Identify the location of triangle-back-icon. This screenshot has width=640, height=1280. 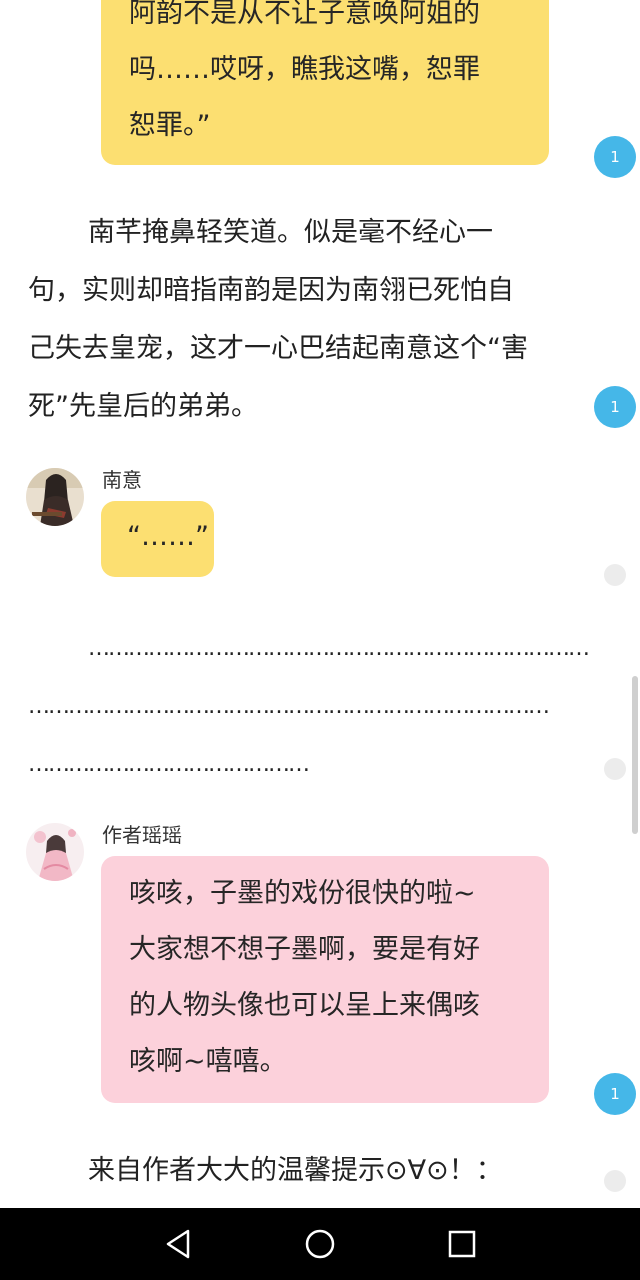
(178, 1244).